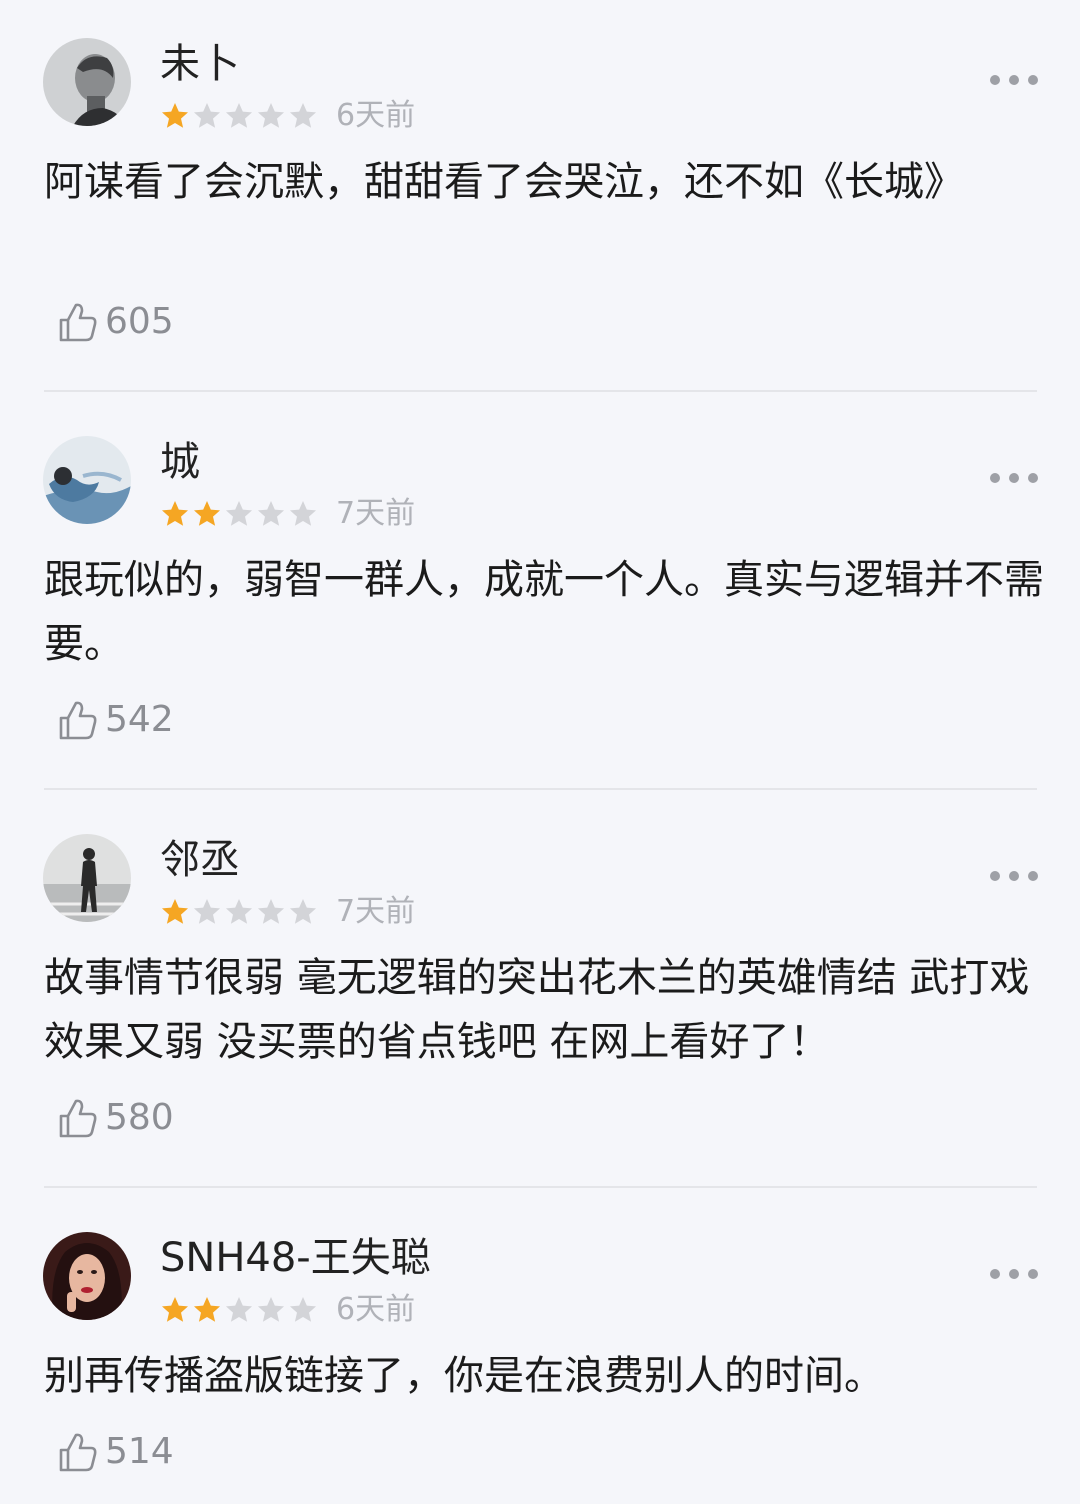  Describe the element at coordinates (139, 719) in the screenshot. I see `like-count: 542` at that location.